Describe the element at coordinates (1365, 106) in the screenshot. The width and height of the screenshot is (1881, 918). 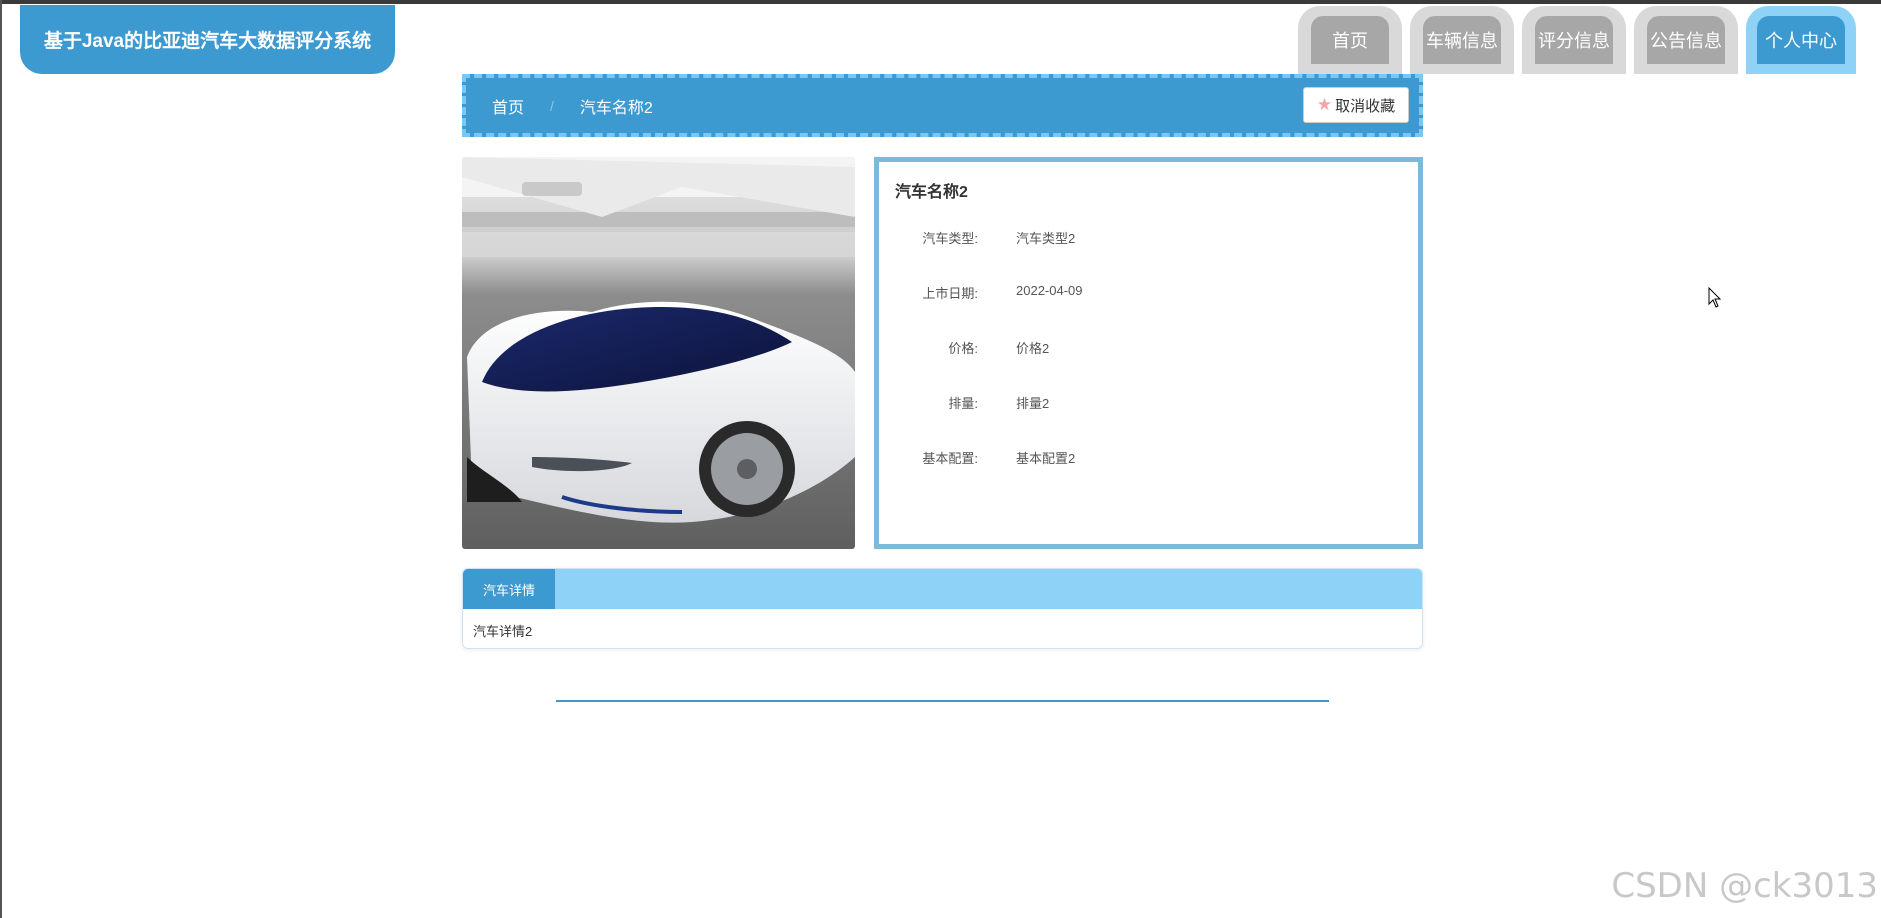
I see `unfavorite-button-label: 取消收藏` at that location.